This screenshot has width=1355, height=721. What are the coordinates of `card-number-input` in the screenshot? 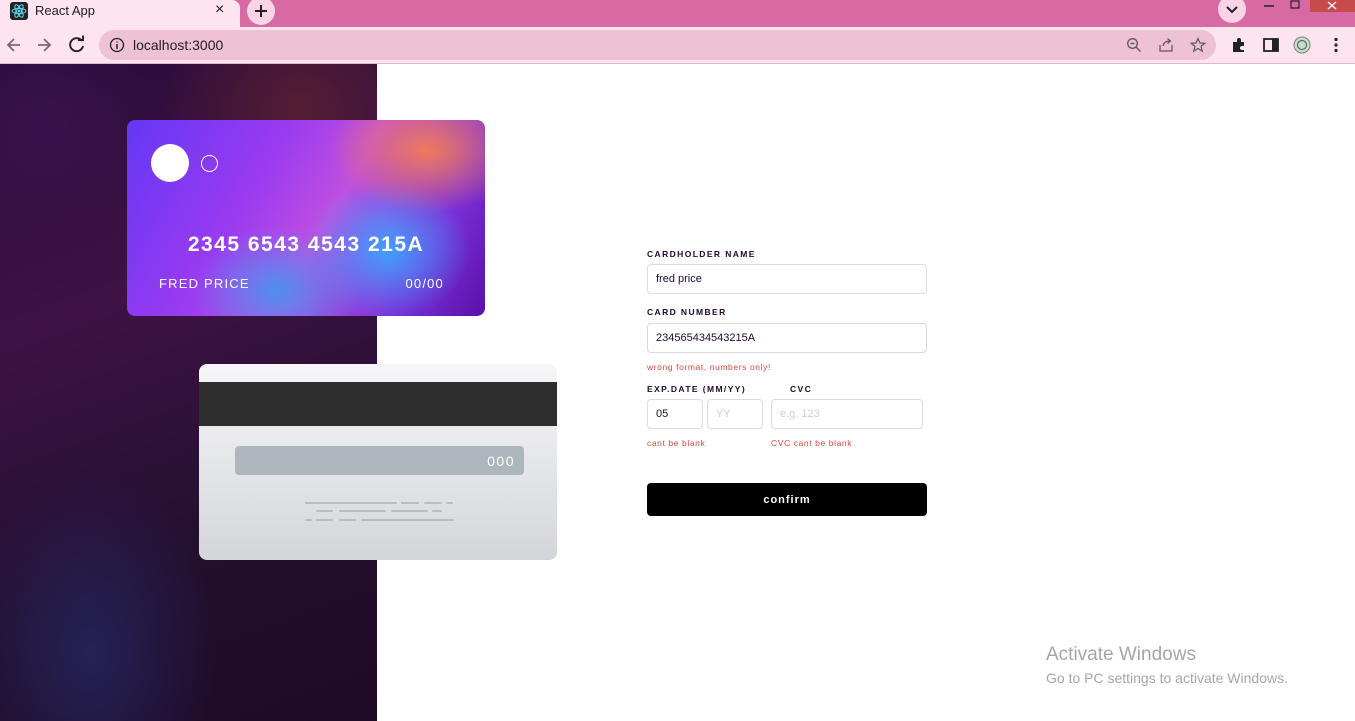 It's located at (787, 338).